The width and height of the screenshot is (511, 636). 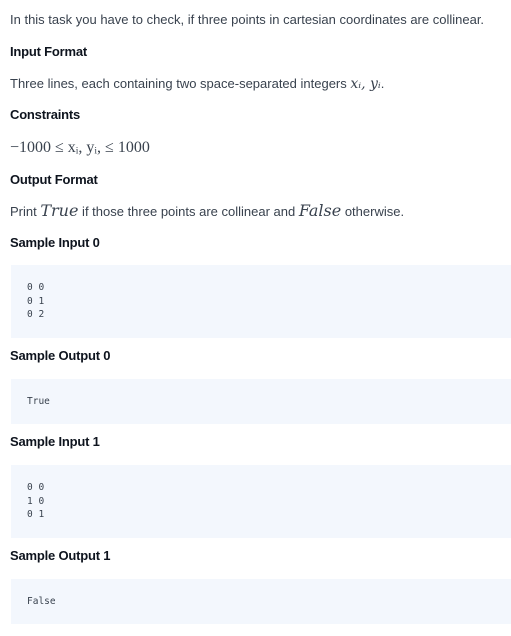 What do you see at coordinates (38, 401) in the screenshot?
I see `sample-output-0-code: True` at bounding box center [38, 401].